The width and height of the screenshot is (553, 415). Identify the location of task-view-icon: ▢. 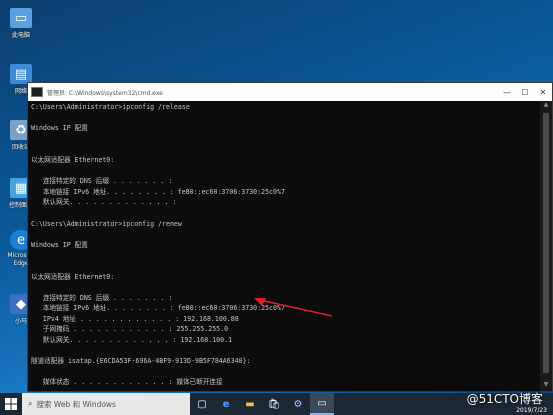
(202, 404).